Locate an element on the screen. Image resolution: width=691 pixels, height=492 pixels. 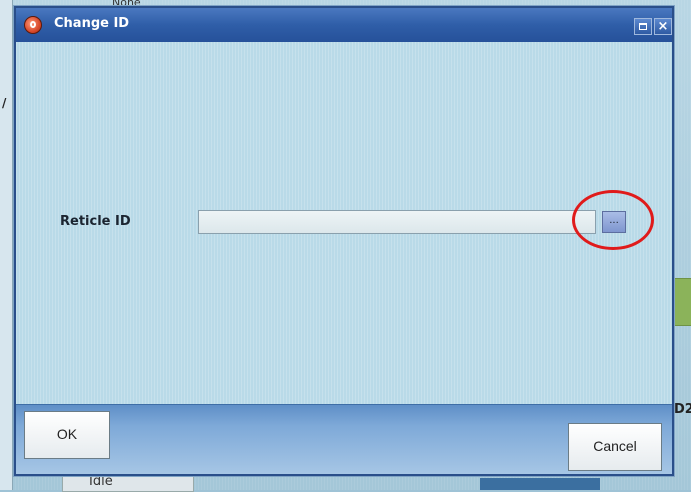
background-left-strip: / is located at coordinates (6, 245).